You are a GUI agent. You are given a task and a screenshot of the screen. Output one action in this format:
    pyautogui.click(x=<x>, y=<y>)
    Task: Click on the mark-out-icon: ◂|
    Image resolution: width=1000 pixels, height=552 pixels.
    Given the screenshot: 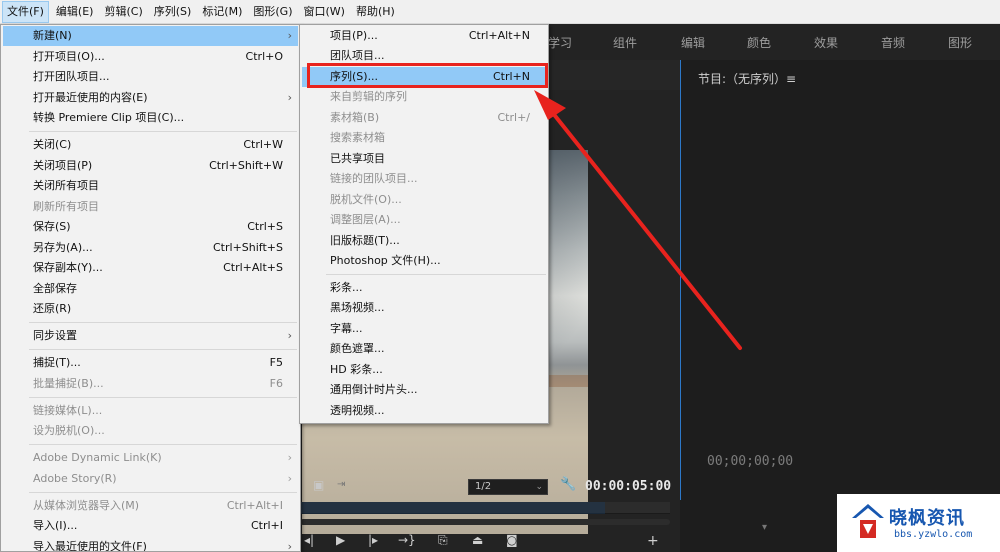 What is the action you would take?
    pyautogui.click(x=309, y=540)
    